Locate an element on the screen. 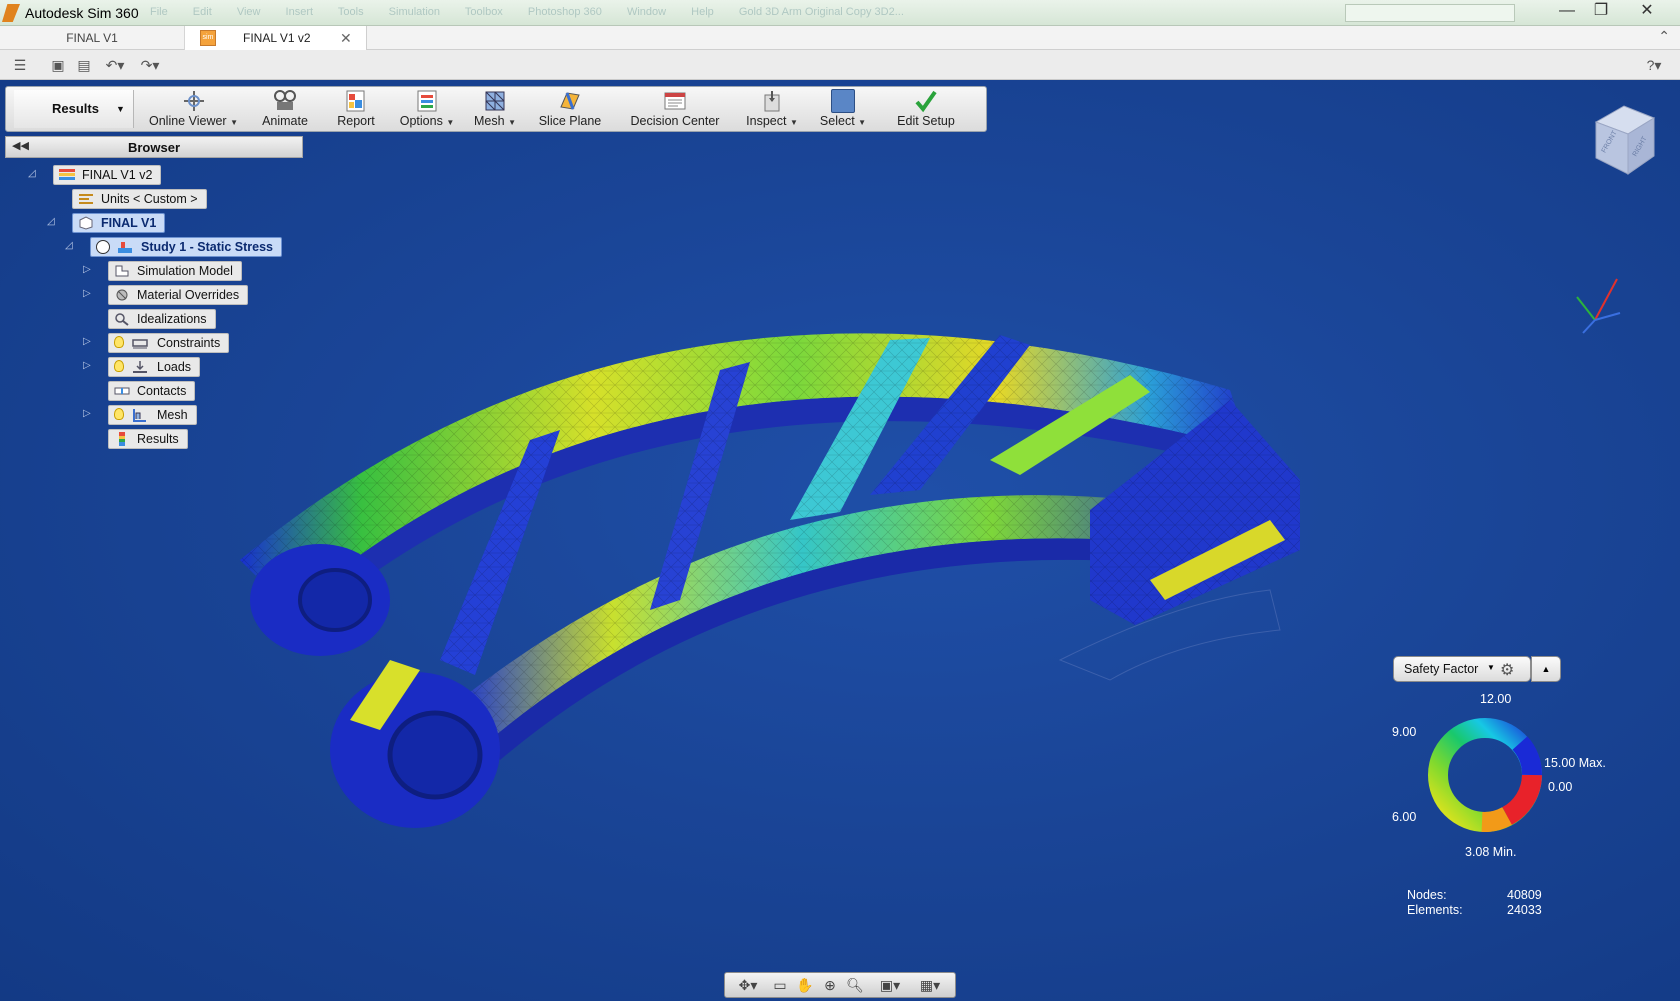 This screenshot has height=1001, width=1680. button-label: Edit Setup is located at coordinates (926, 121).